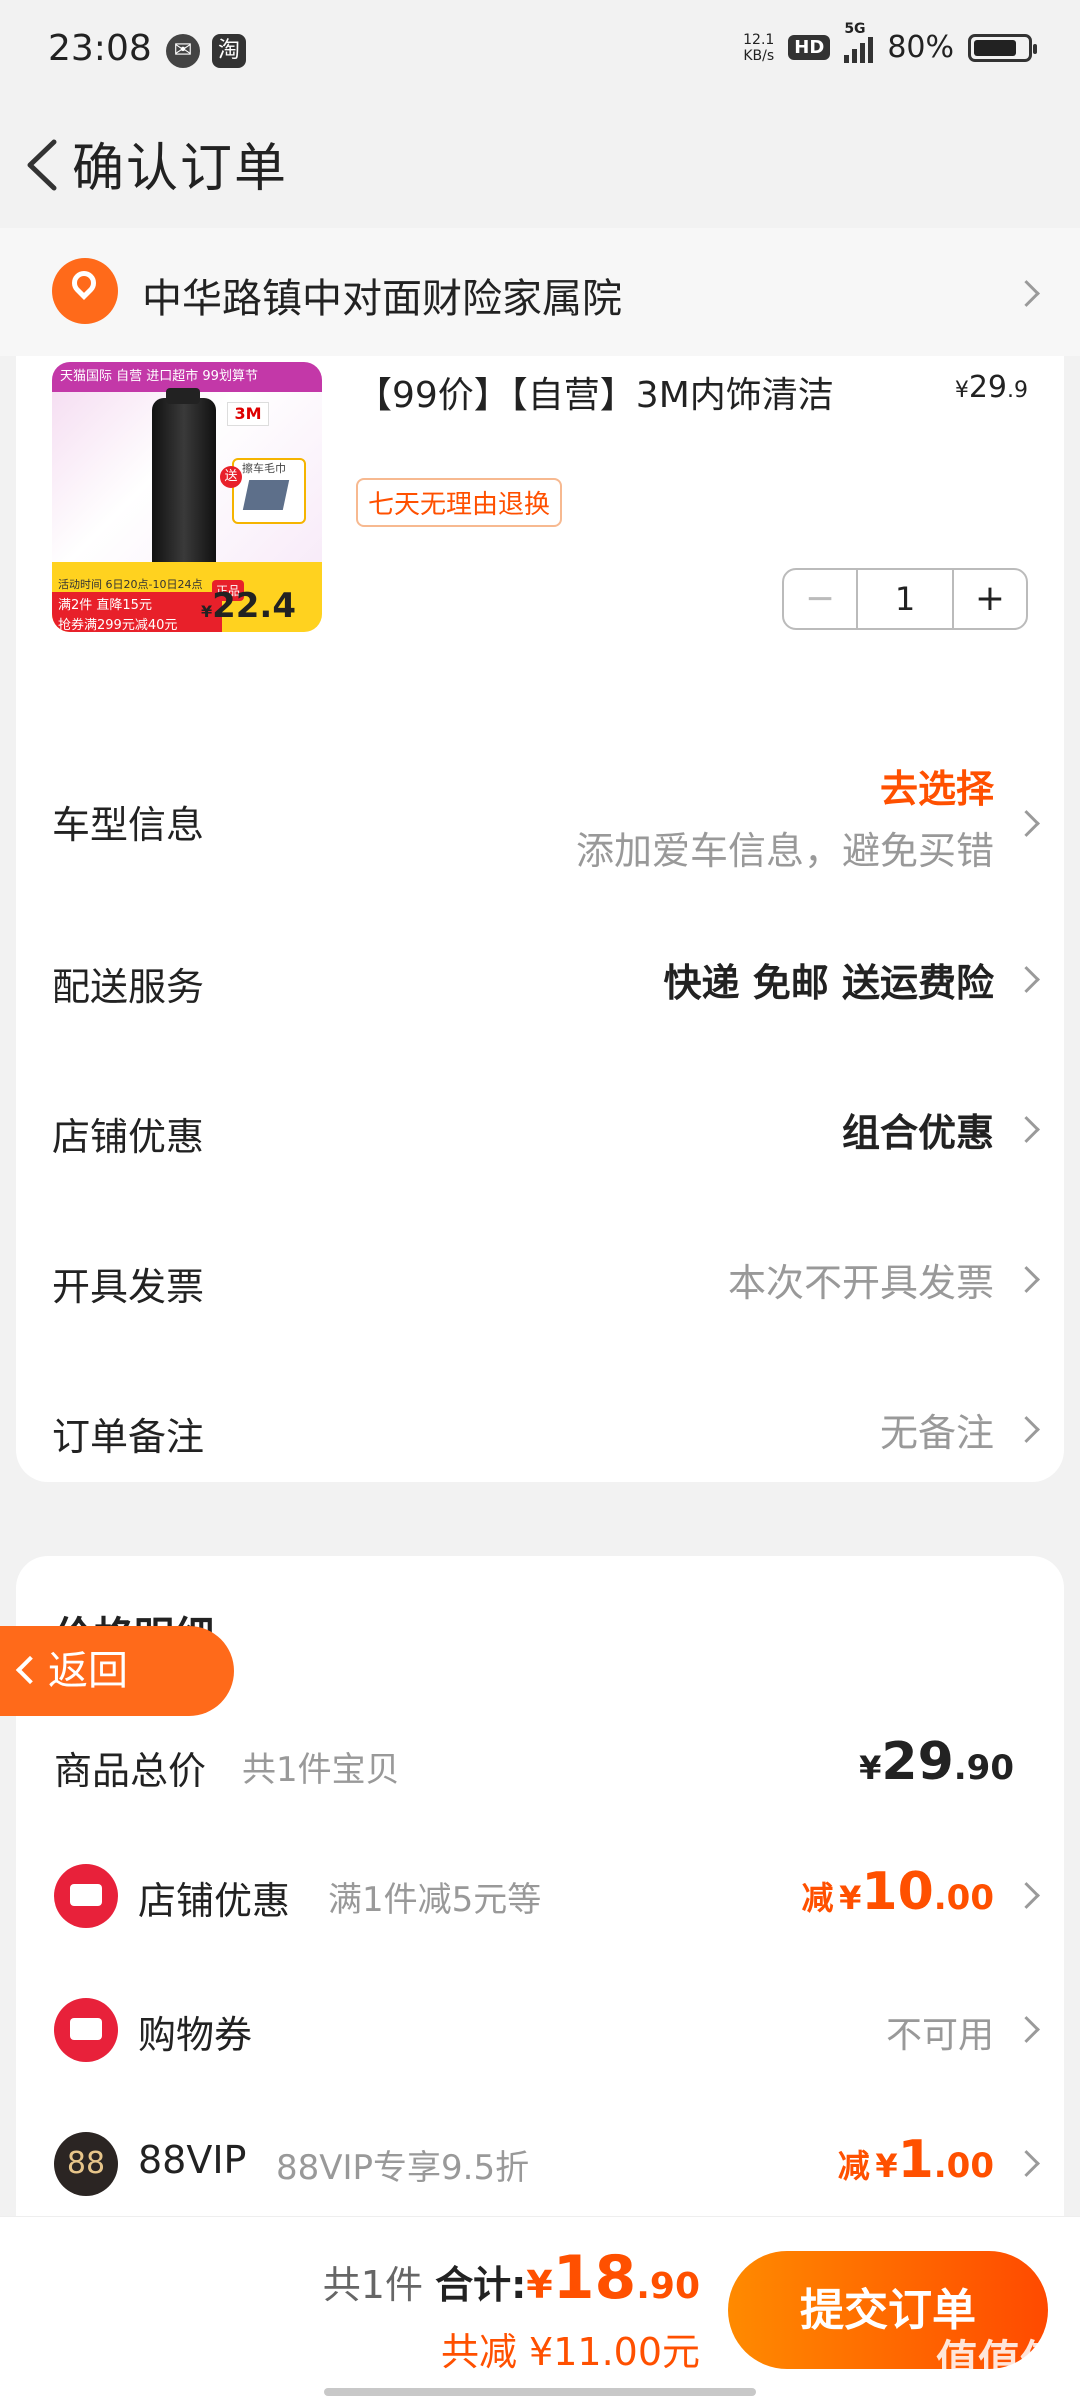  I want to click on status-bar: 23:08 ✉ 淘 12.1 KB/s HD 5G 80%, so click(540, 50).